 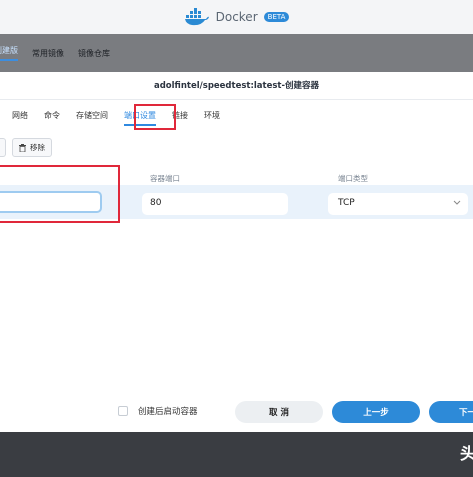 What do you see at coordinates (37, 147) in the screenshot?
I see `remove-label: 移除` at bounding box center [37, 147].